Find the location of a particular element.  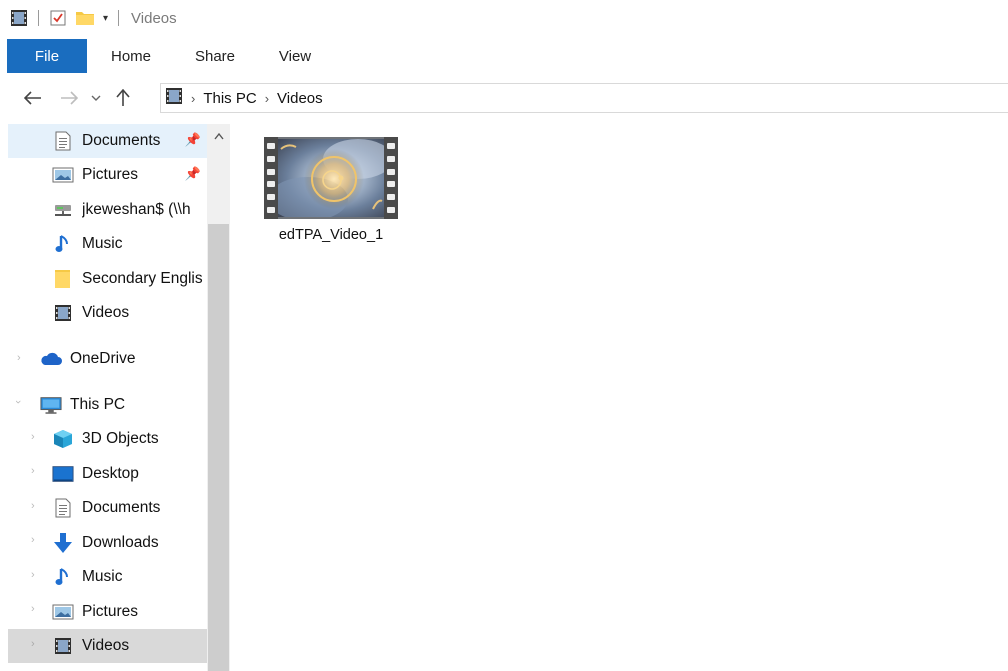

nav-item-documents: Documents is located at coordinates (107, 508).